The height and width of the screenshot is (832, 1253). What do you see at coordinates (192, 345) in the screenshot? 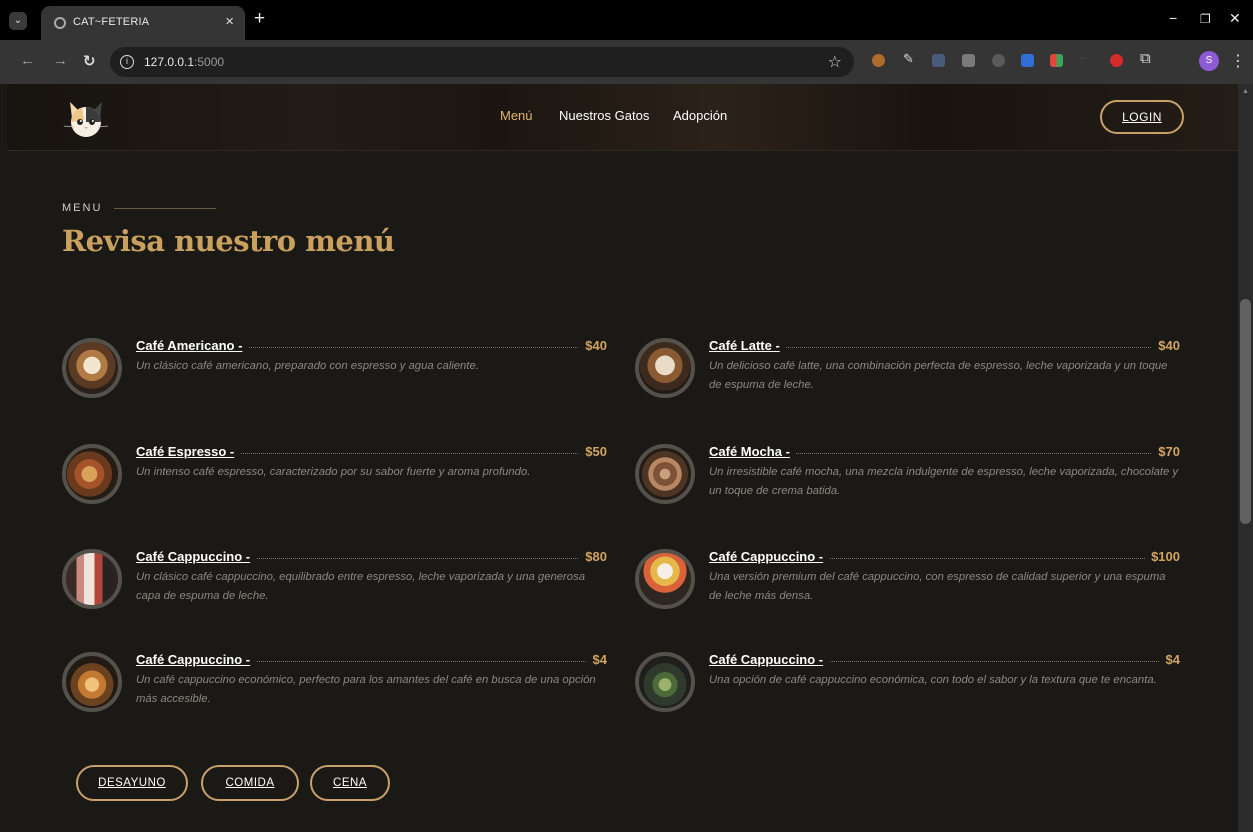
I see `item-name: Café Americano -` at bounding box center [192, 345].